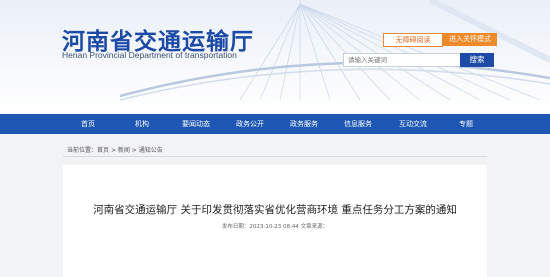 Image resolution: width=550 pixels, height=277 pixels. I want to click on article-title: 河南省交通运输厅 关于印发贯彻落实省优化营商环境 重点任务分工方案的通知, so click(275, 210).